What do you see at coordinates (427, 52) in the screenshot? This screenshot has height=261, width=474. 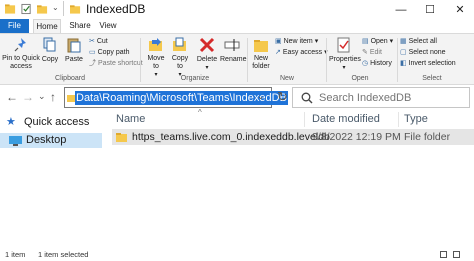 I see `select-none-label: Select none` at bounding box center [427, 52].